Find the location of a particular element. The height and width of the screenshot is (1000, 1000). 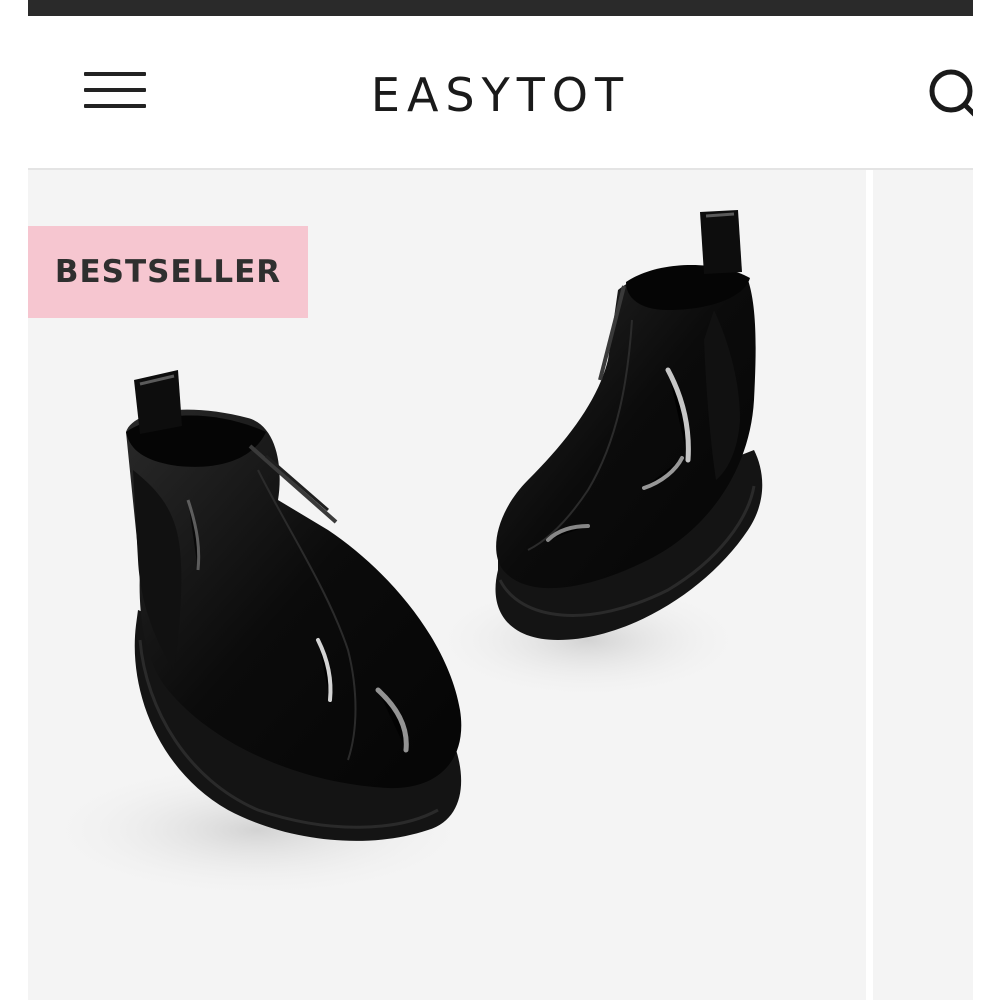

site-header: EASYTOT is located at coordinates (500, 93).